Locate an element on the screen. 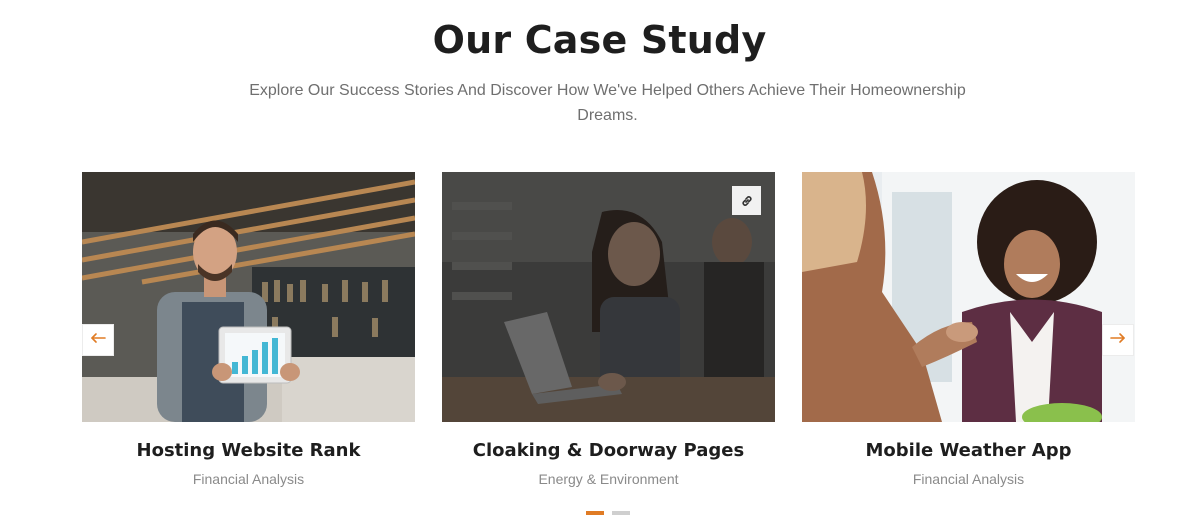  card-title: Mobile Weather App is located at coordinates (968, 450).